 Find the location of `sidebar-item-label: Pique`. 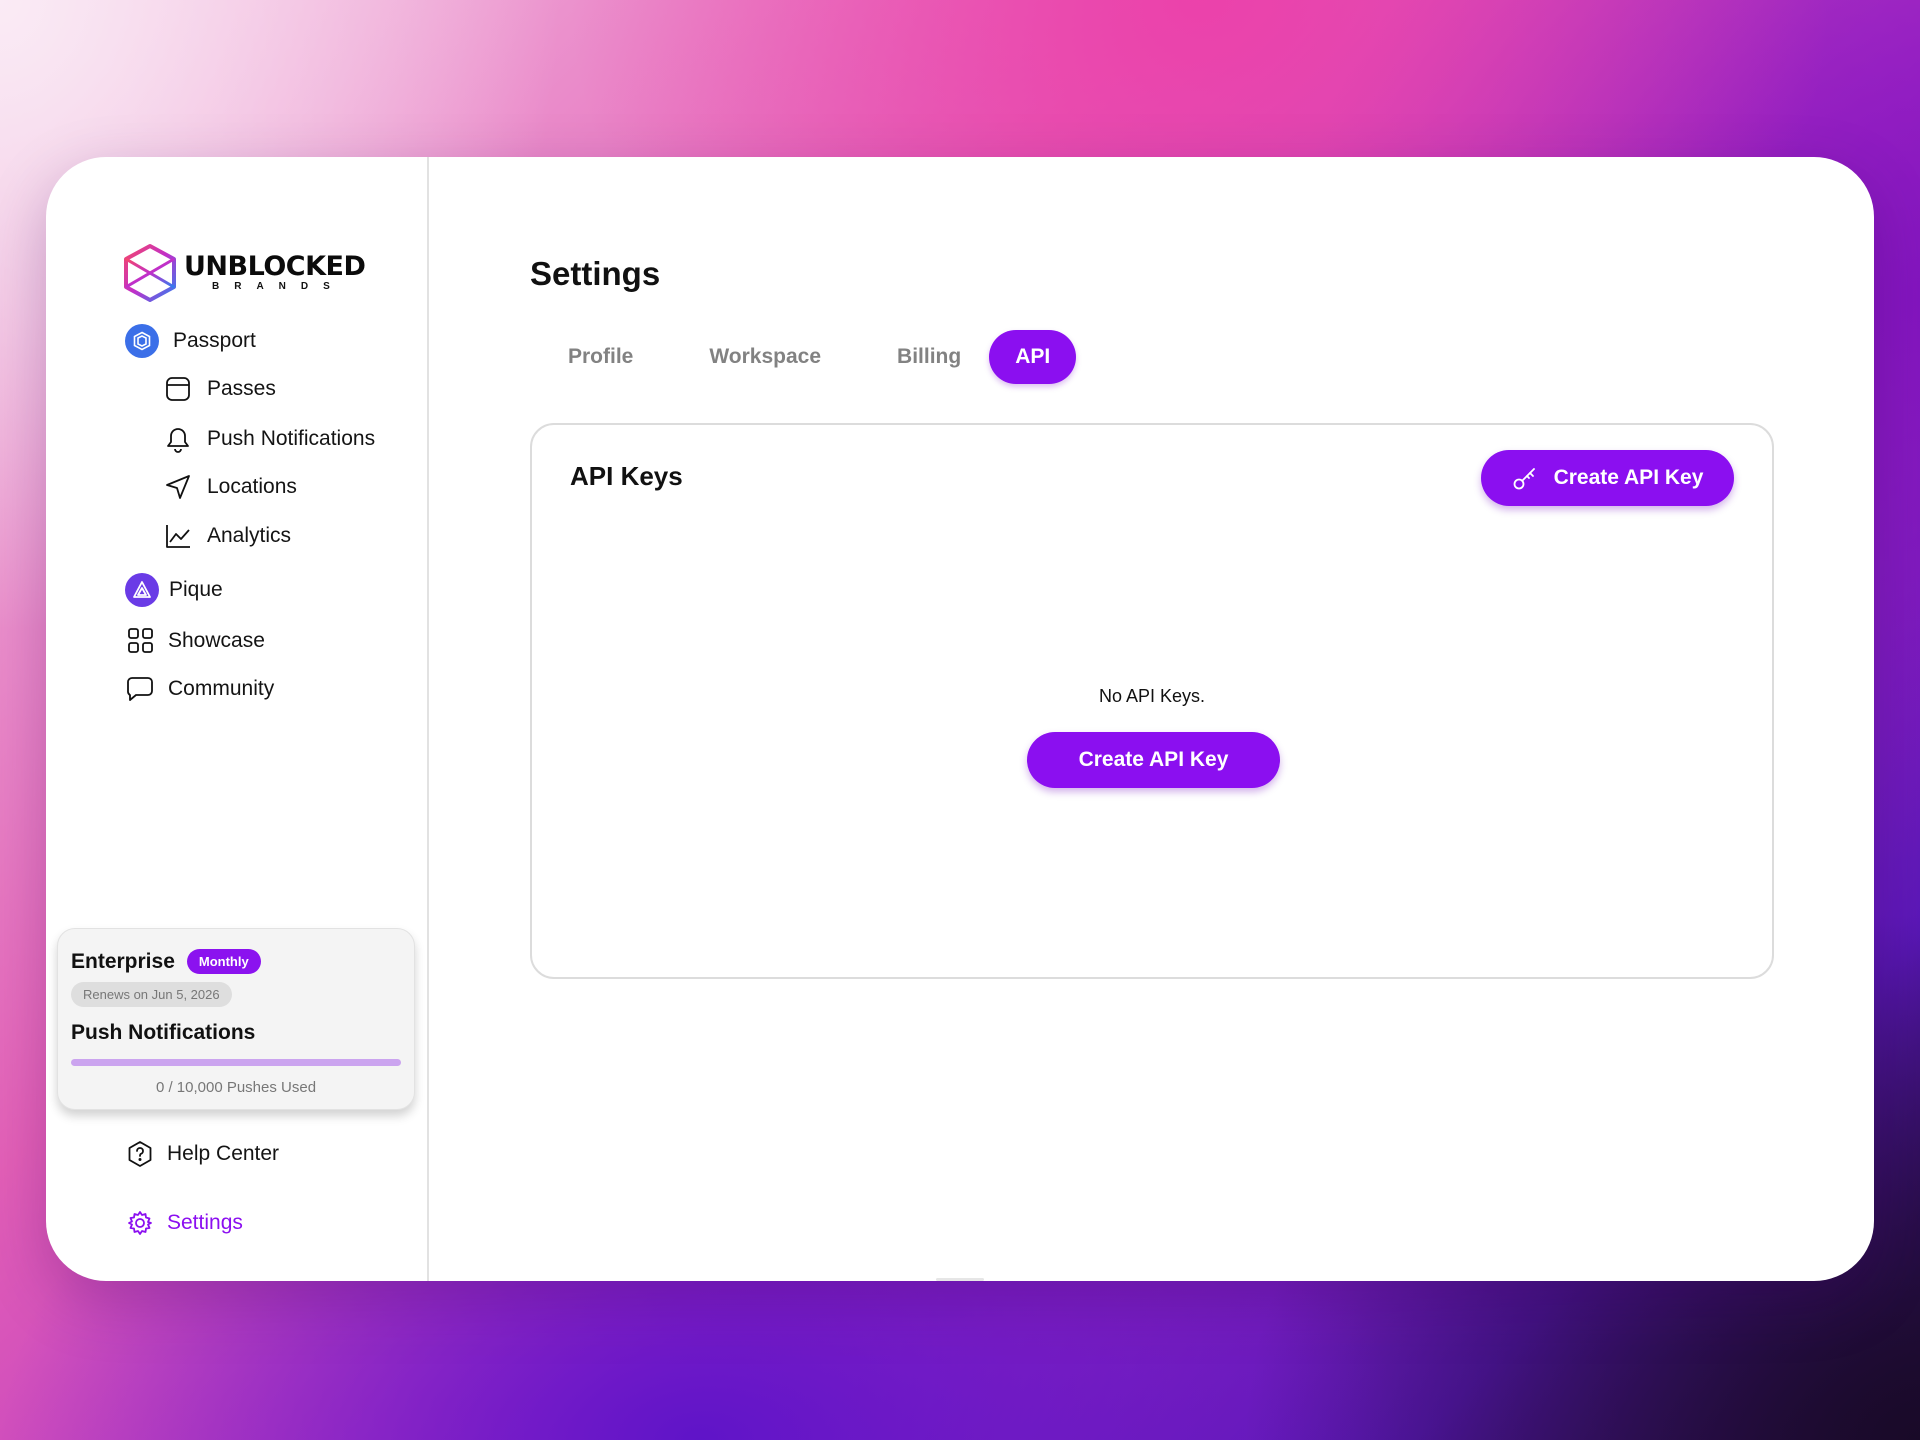

sidebar-item-label: Pique is located at coordinates (196, 589).